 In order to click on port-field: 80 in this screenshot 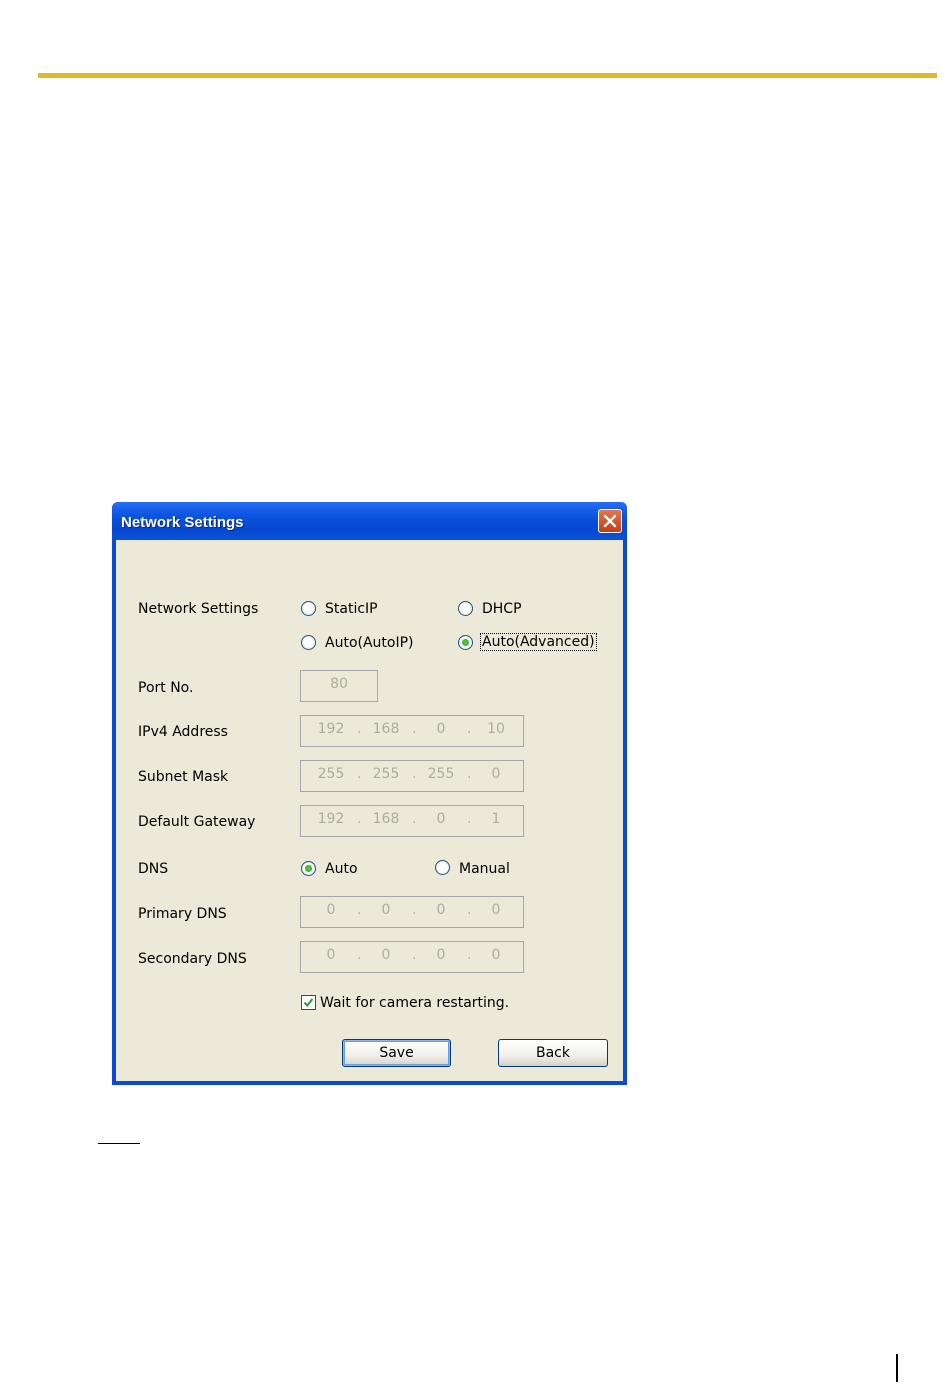, I will do `click(339, 686)`.